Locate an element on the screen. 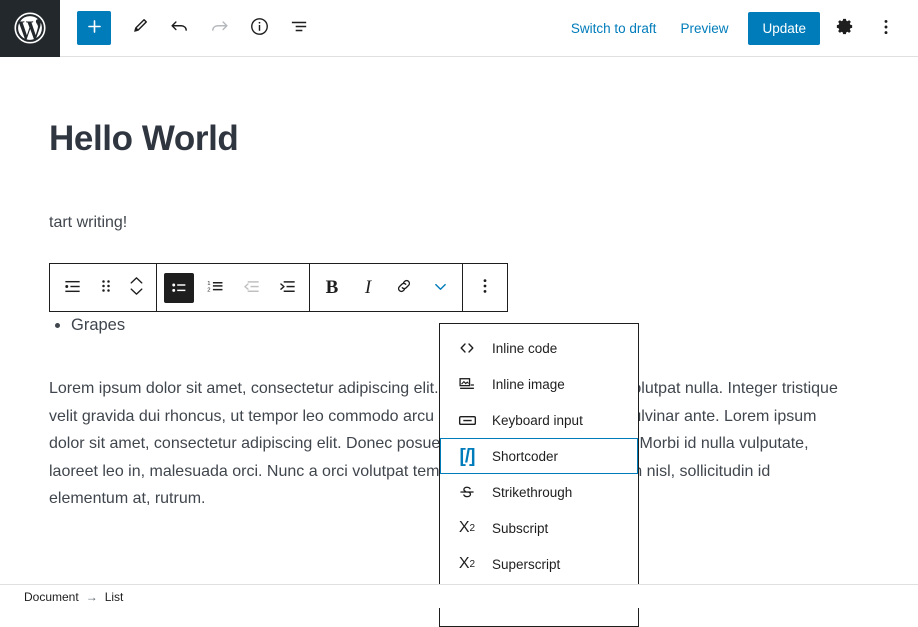 The height and width of the screenshot is (627, 918). chevron-updown-icon is located at coordinates (136, 287).